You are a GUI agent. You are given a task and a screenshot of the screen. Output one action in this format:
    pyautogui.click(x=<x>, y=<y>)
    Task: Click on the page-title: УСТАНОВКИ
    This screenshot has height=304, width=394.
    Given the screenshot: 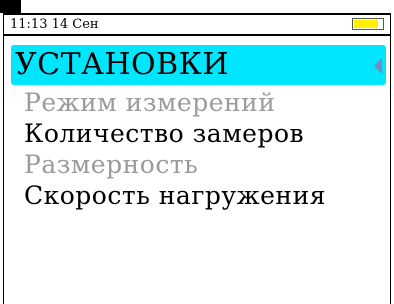 What is the action you would take?
    pyautogui.click(x=122, y=64)
    